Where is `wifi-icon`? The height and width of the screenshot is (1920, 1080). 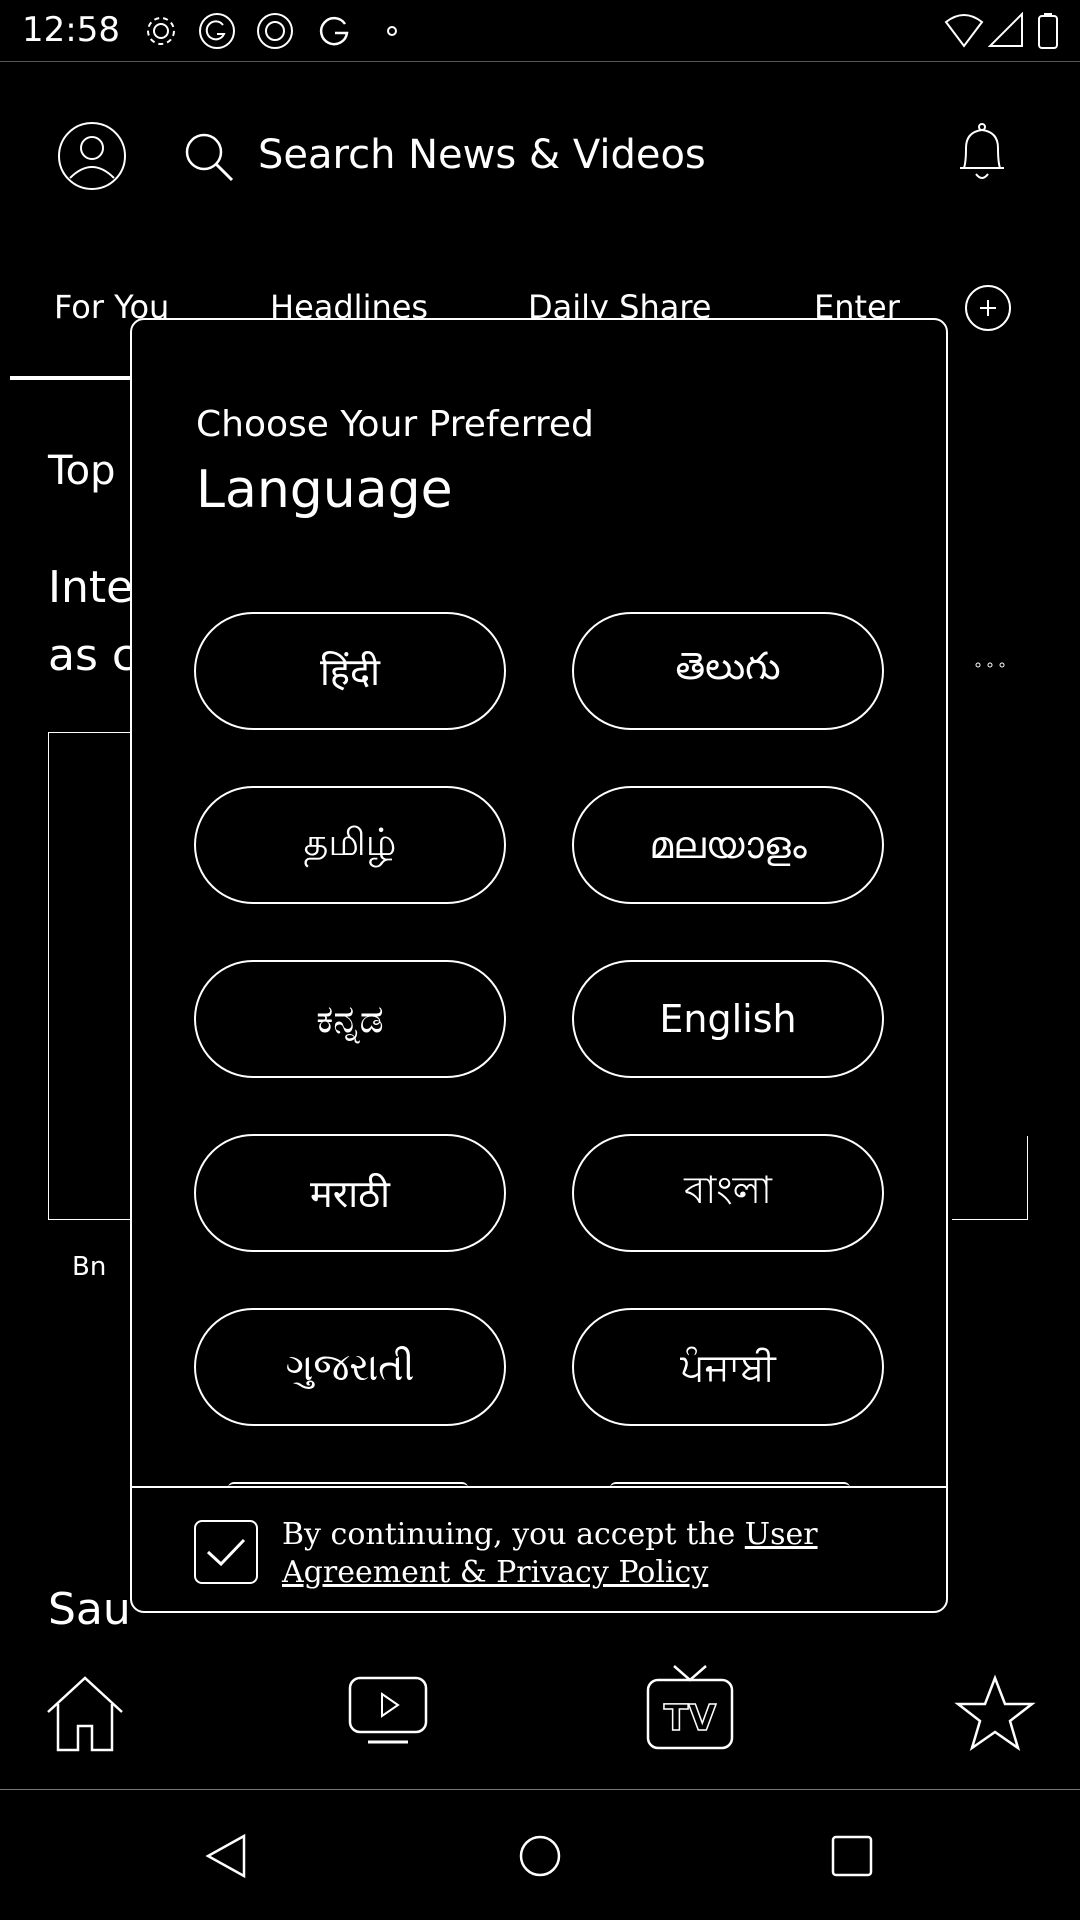 wifi-icon is located at coordinates (964, 31).